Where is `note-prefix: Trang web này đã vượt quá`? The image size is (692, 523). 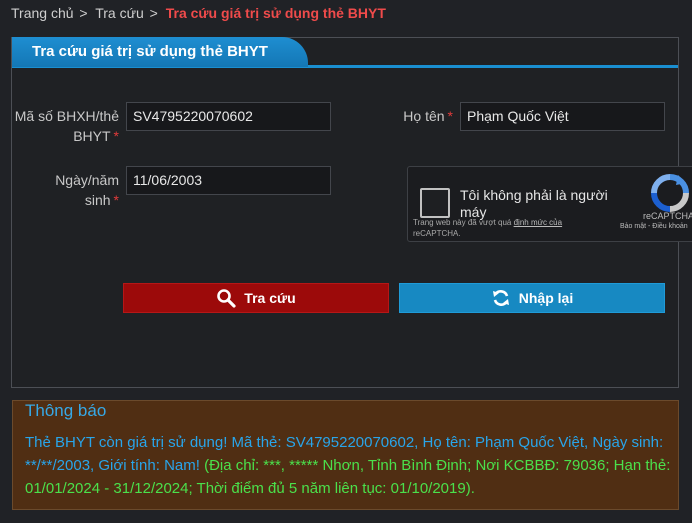
note-prefix: Trang web này đã vượt quá is located at coordinates (462, 222).